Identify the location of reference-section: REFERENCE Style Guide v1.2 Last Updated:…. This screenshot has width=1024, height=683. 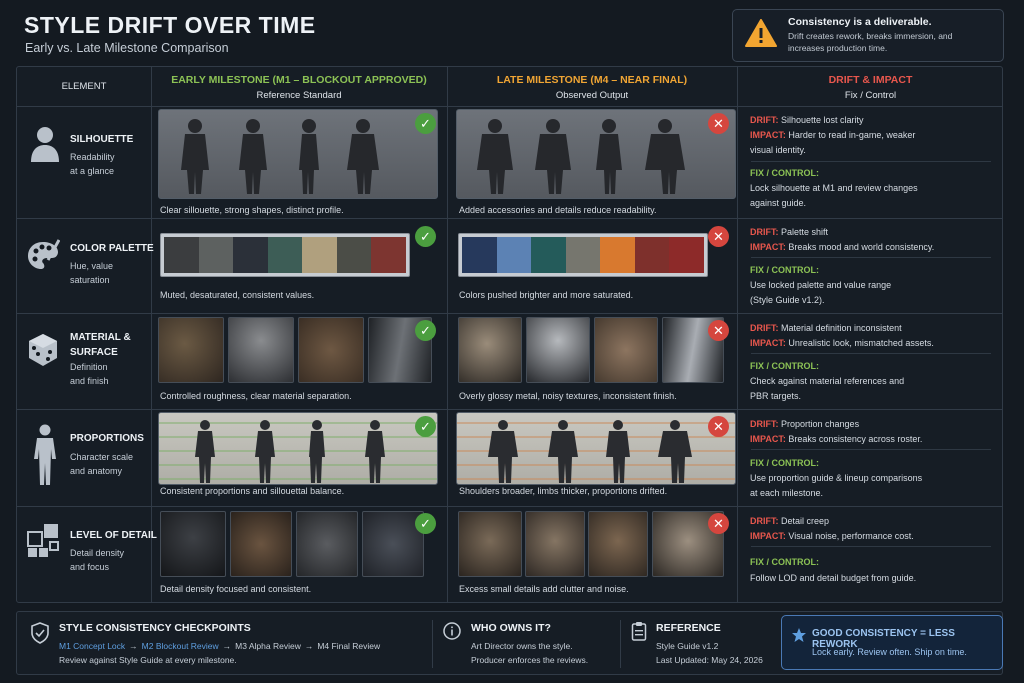
(726, 643).